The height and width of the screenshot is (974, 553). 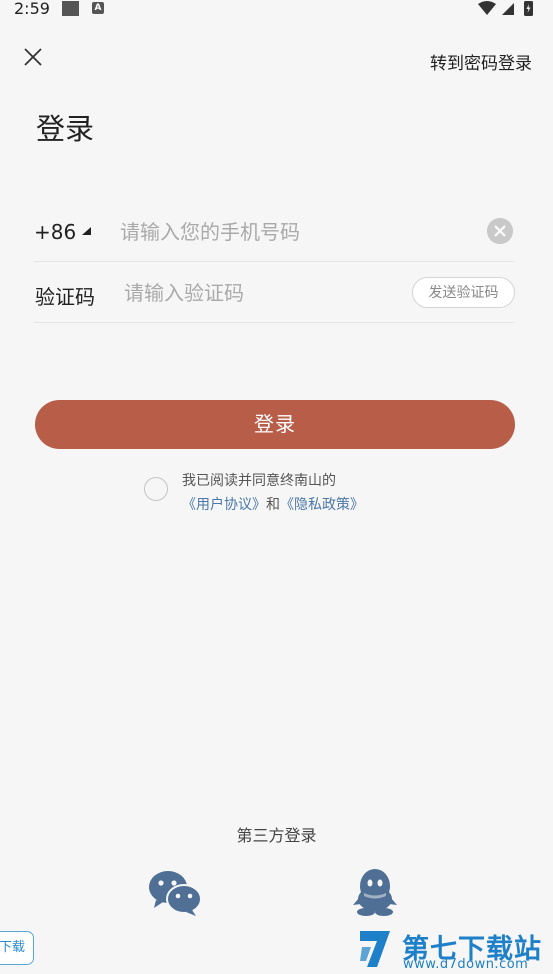 I want to click on status-time: 2:59, so click(x=32, y=9).